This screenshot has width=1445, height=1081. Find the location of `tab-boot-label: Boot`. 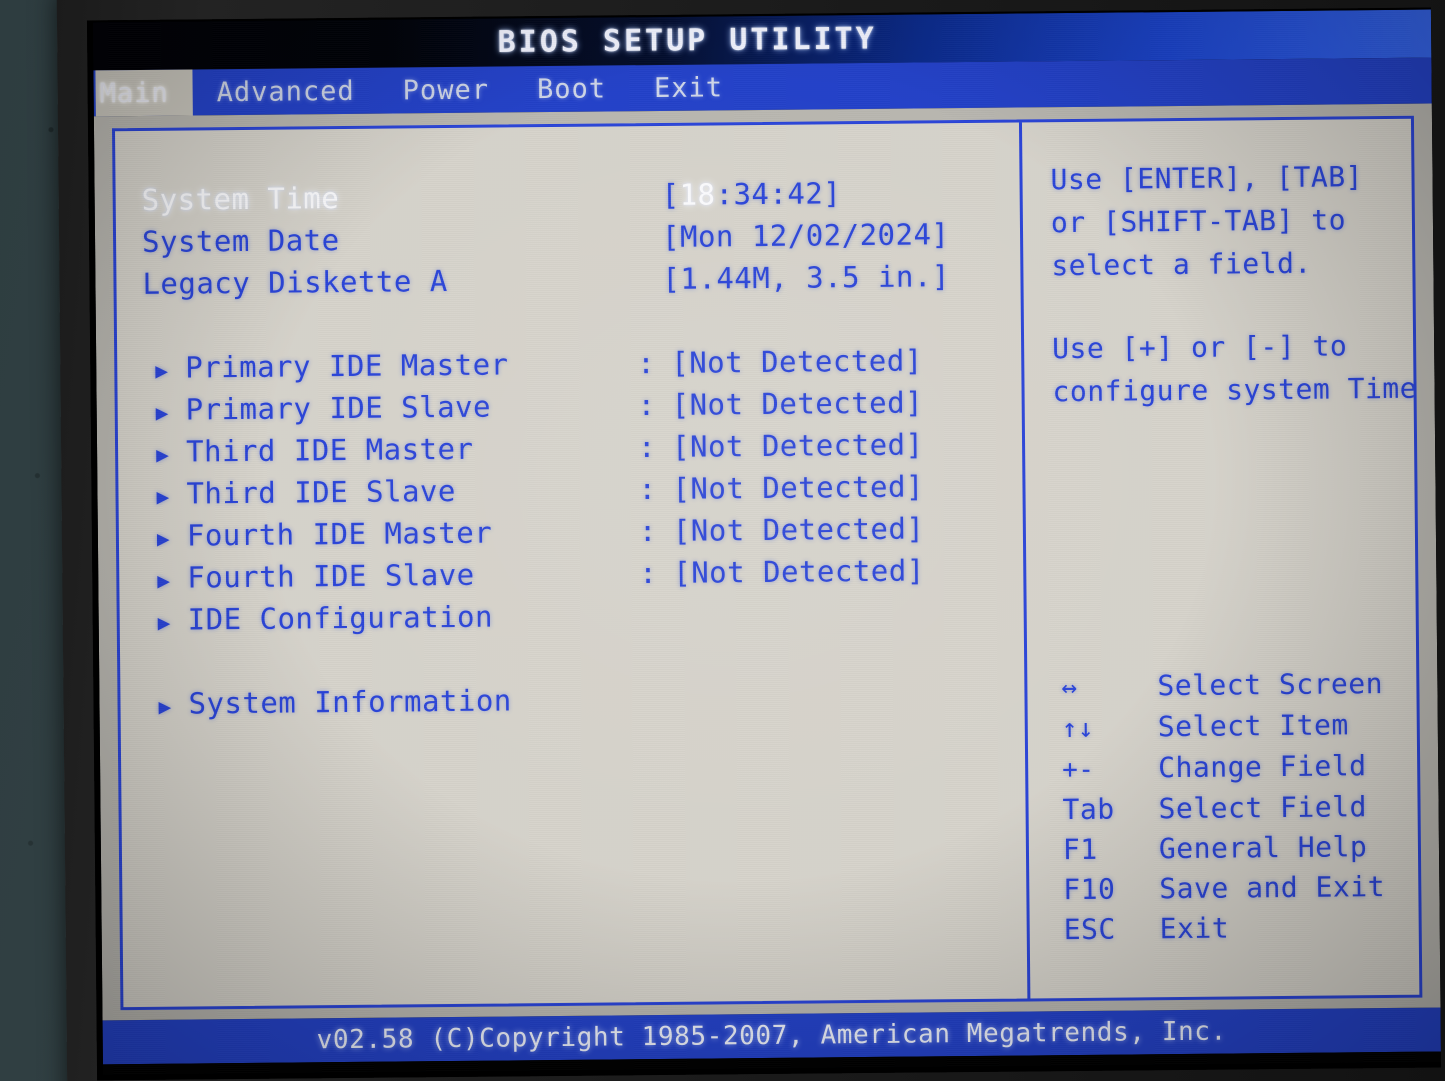

tab-boot-label: Boot is located at coordinates (571, 88).